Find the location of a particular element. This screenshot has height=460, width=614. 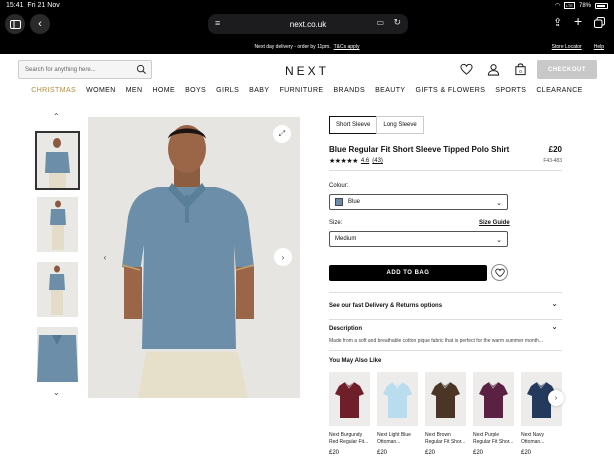

you-may-also-like-title: You May Also Like is located at coordinates (355, 361).